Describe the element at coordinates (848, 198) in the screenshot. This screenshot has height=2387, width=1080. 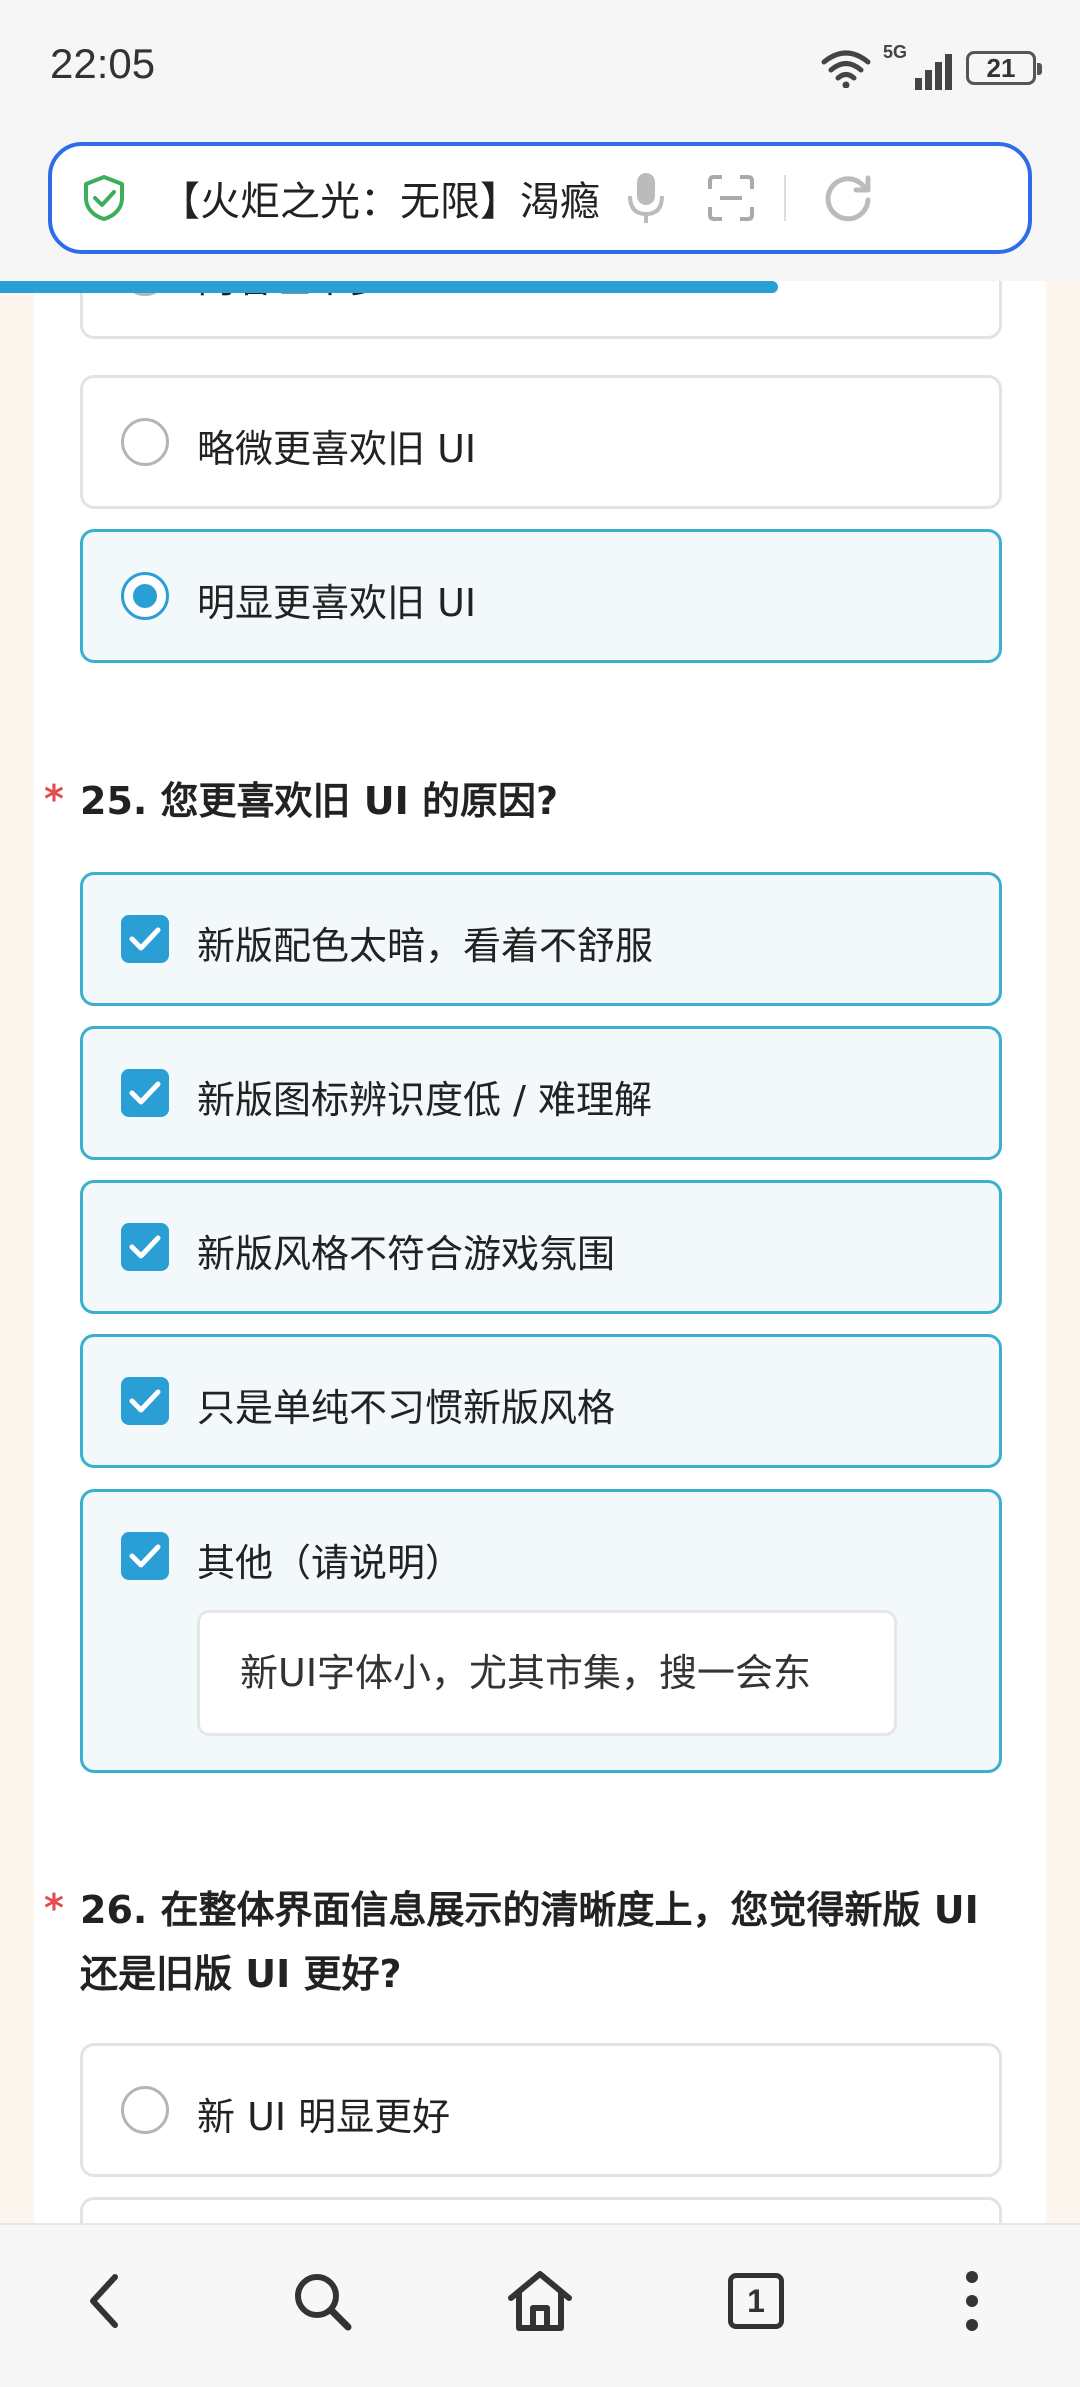
I see `reload-icon` at that location.